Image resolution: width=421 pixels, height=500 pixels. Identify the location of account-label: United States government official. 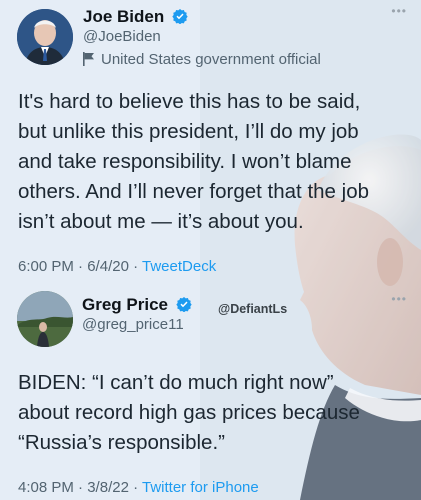
(202, 59).